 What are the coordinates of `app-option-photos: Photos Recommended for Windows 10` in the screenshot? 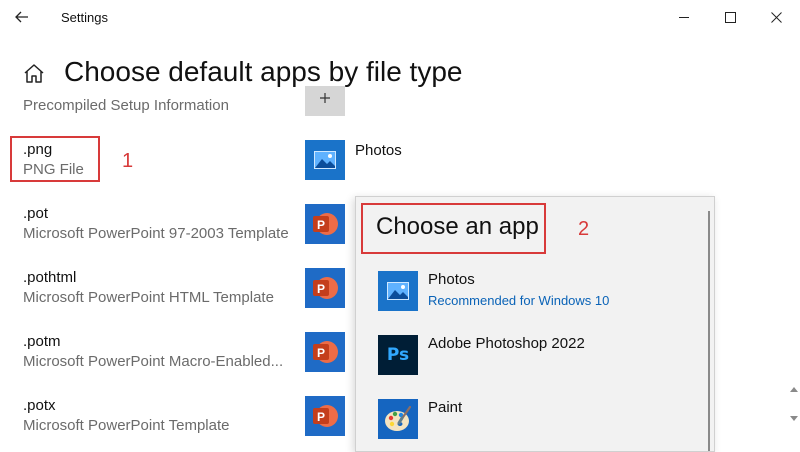 It's located at (538, 299).